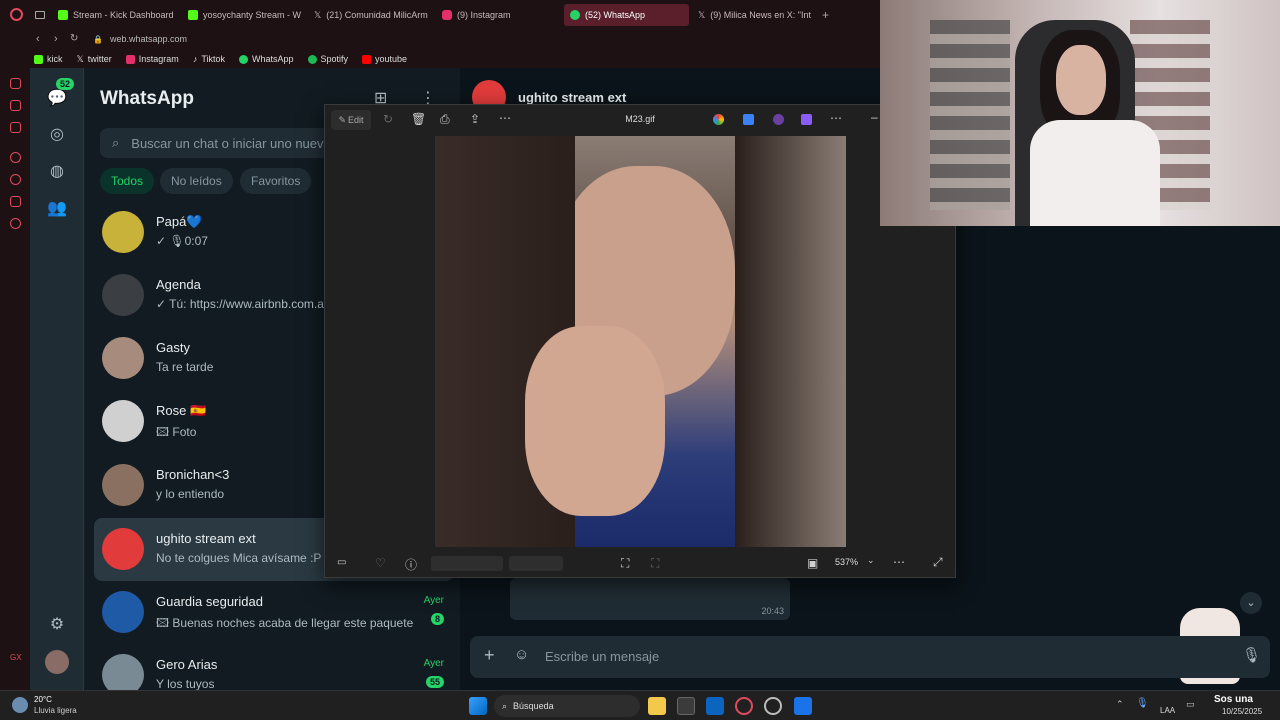 The image size is (1280, 720). I want to click on hand-shape, so click(595, 421).